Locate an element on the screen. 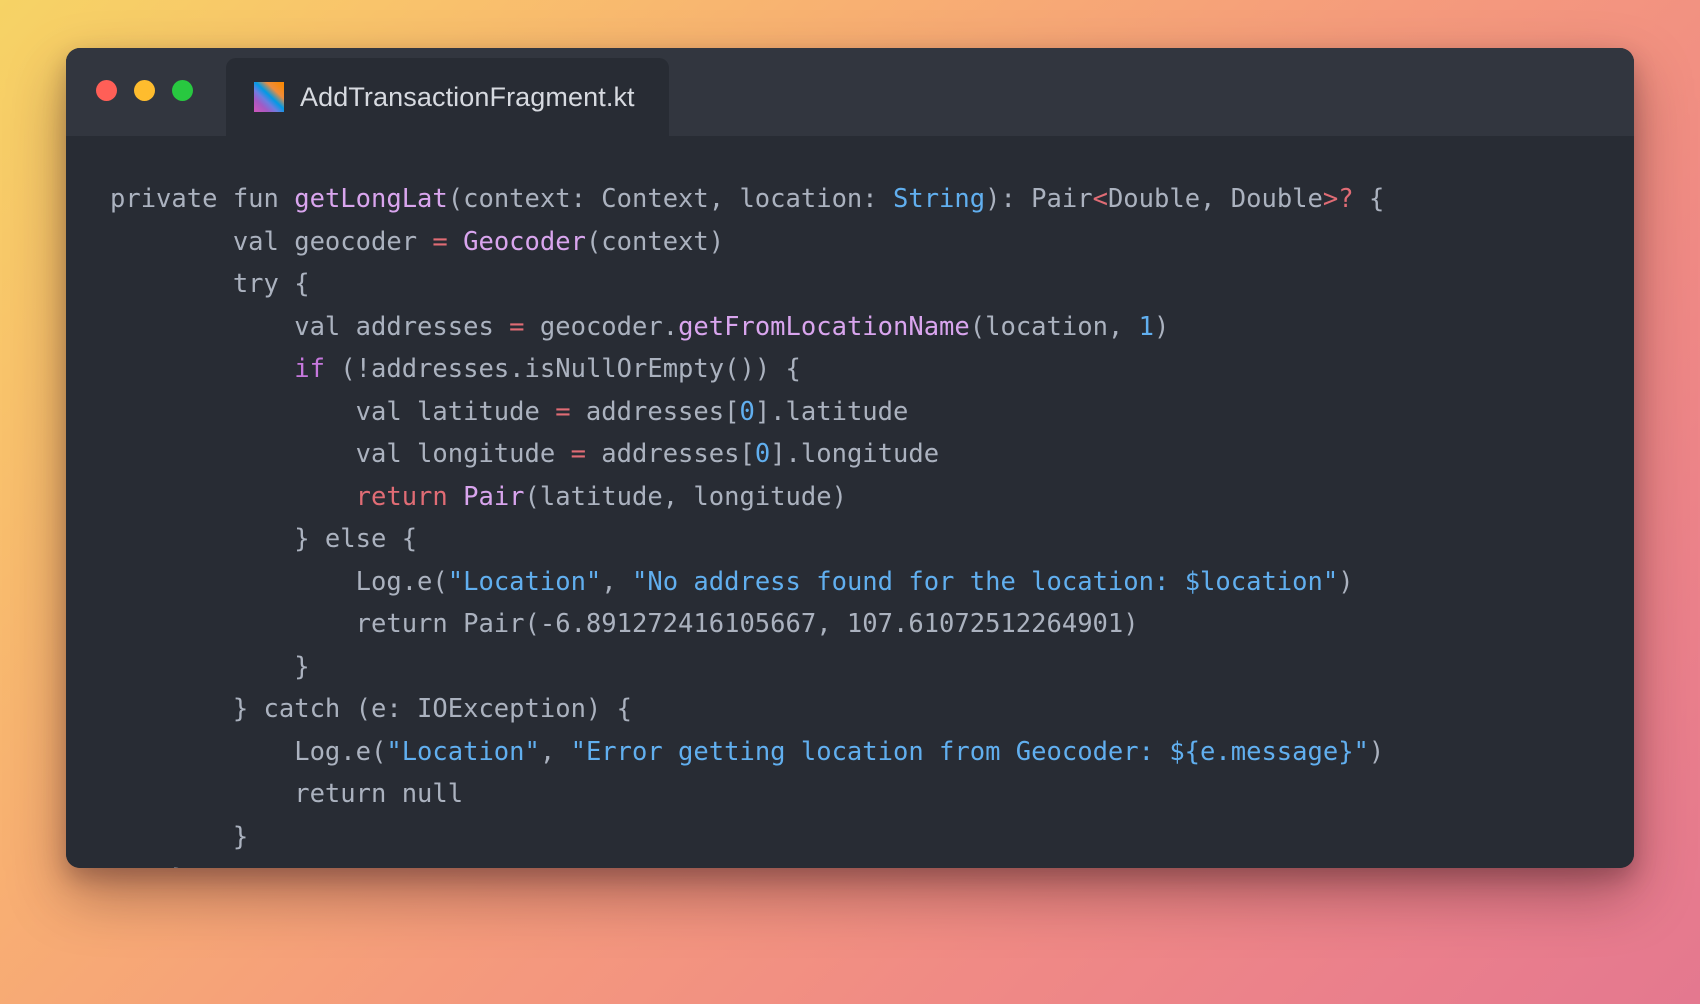  code-token: 1 is located at coordinates (1146, 326).